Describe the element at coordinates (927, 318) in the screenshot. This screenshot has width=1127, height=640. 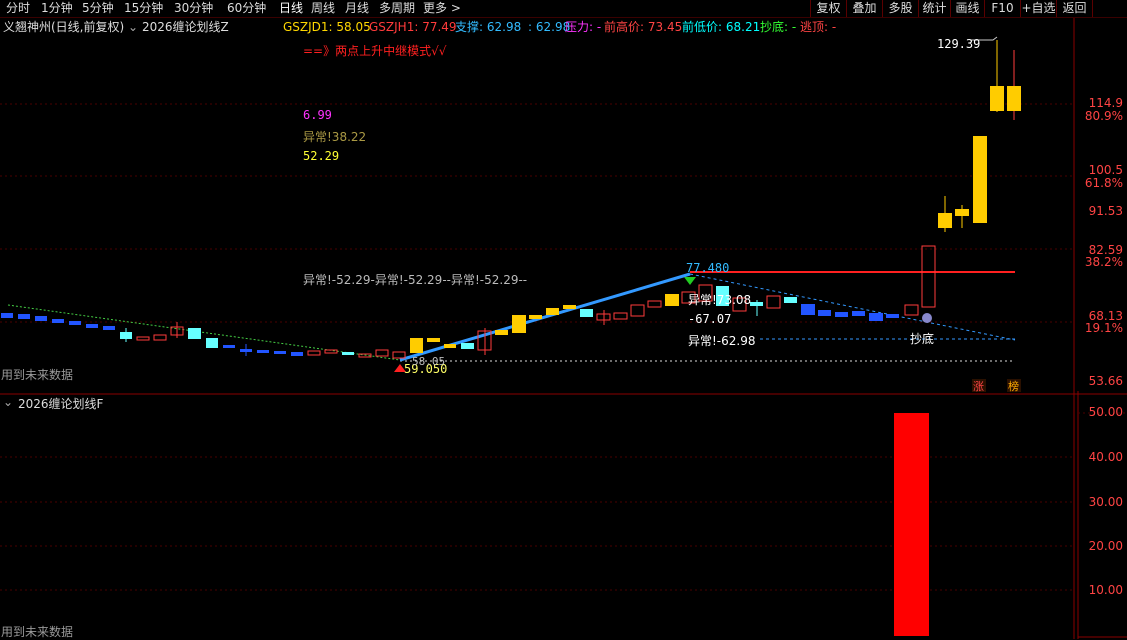
I see `buy-marker` at that location.